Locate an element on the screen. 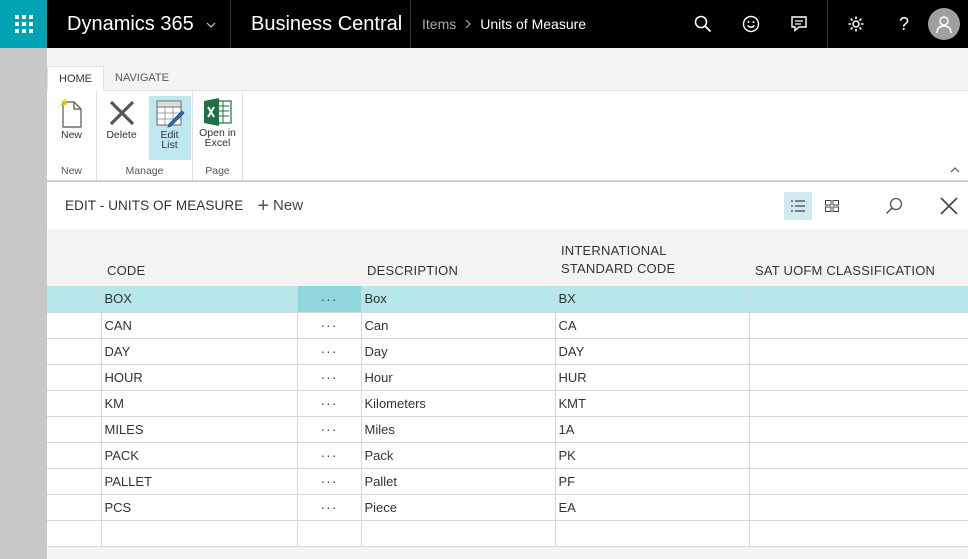  table-row: PALLET ··· Pallet PF is located at coordinates (507, 481).